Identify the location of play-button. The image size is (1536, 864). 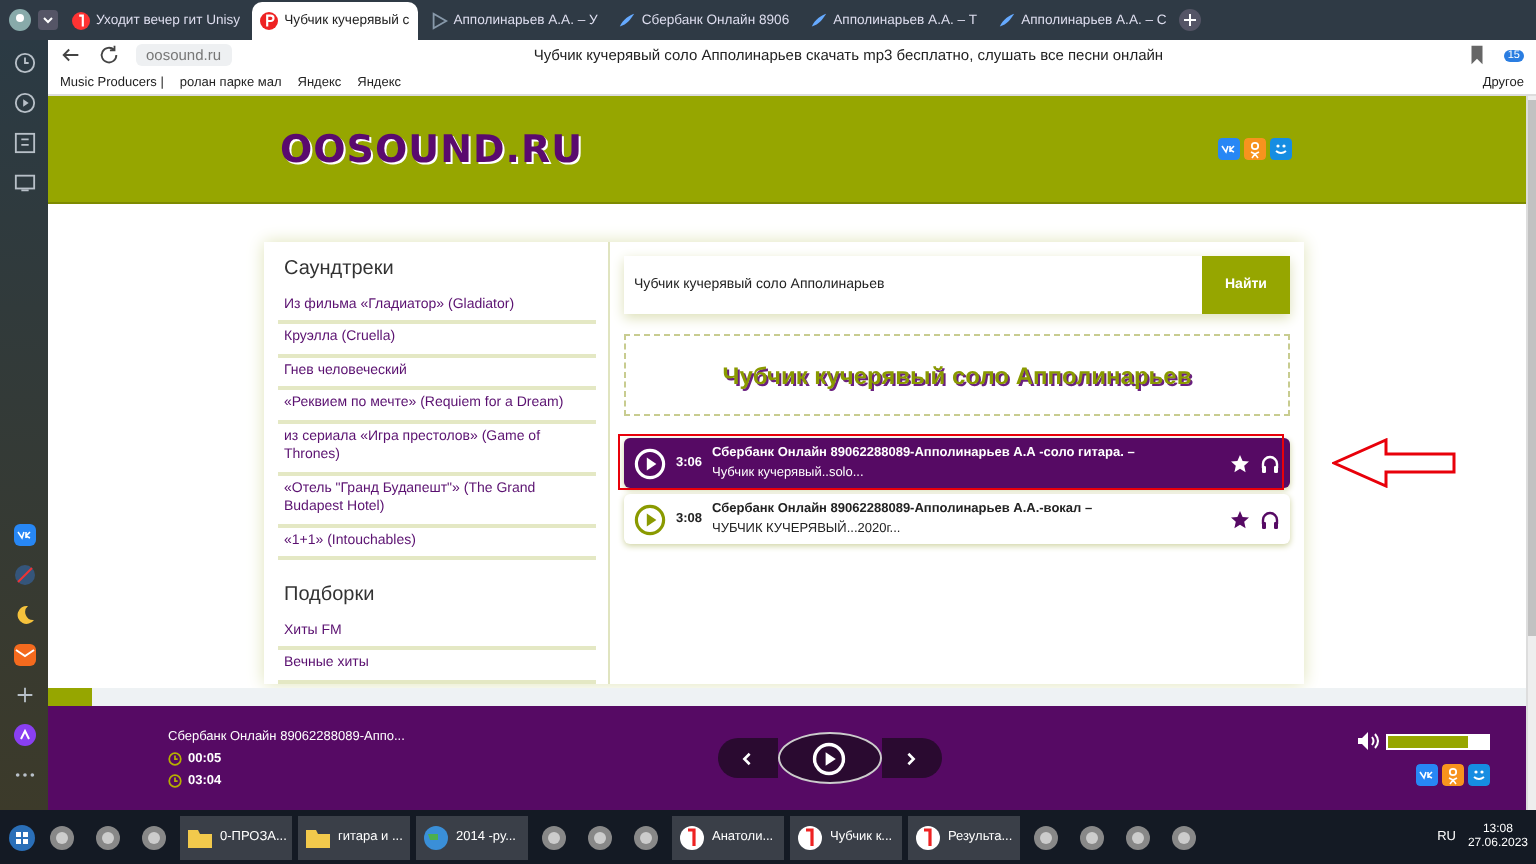
(829, 758).